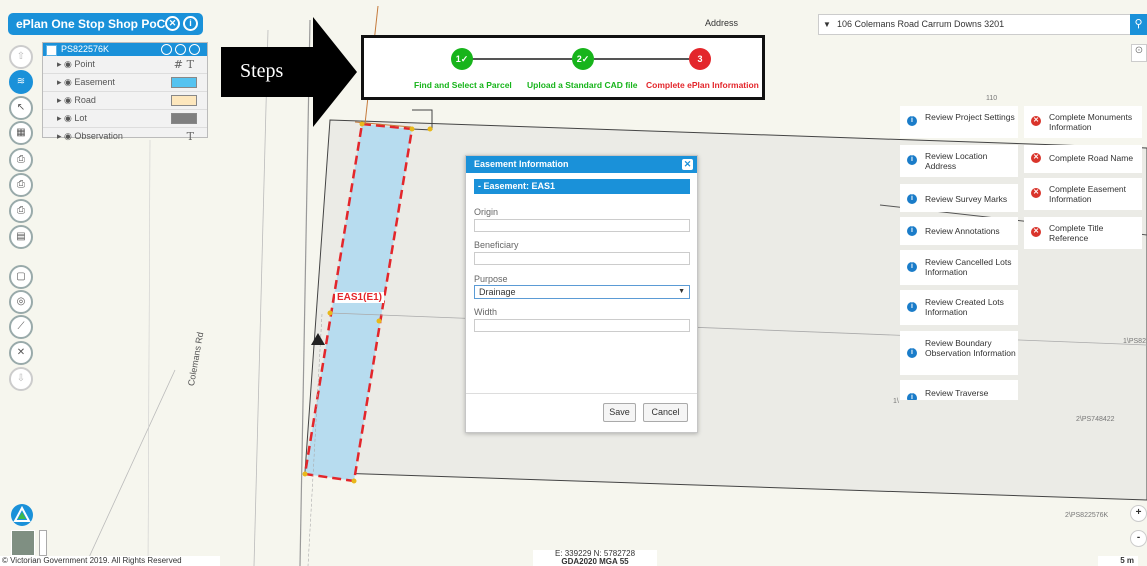  Describe the element at coordinates (43, 543) in the screenshot. I see `opacity-slider` at that location.